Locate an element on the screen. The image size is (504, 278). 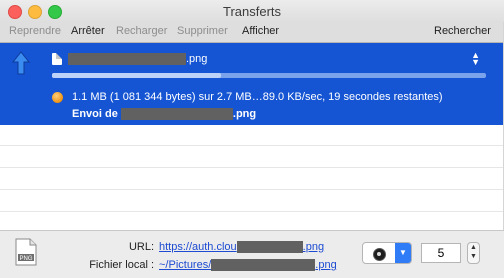
chevron-down-icon: ▼ is located at coordinates (403, 253).